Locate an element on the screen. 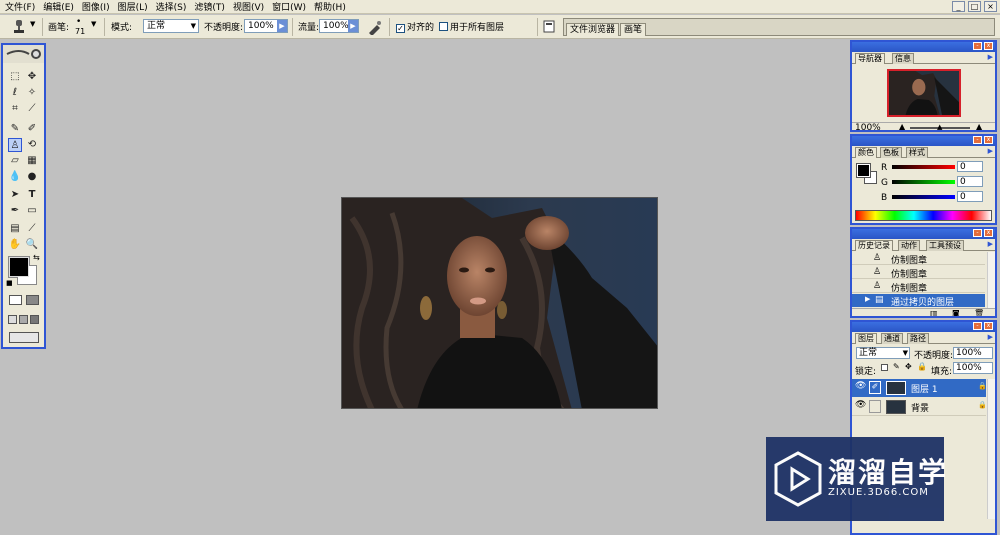 This screenshot has width=1000, height=535. tab-history: 历史记录 is located at coordinates (874, 245).